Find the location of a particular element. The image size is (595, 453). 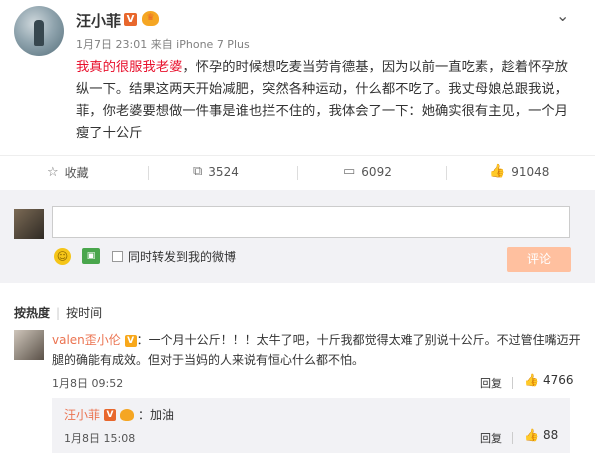

sub-reply-text: ：加油 is located at coordinates (156, 415).